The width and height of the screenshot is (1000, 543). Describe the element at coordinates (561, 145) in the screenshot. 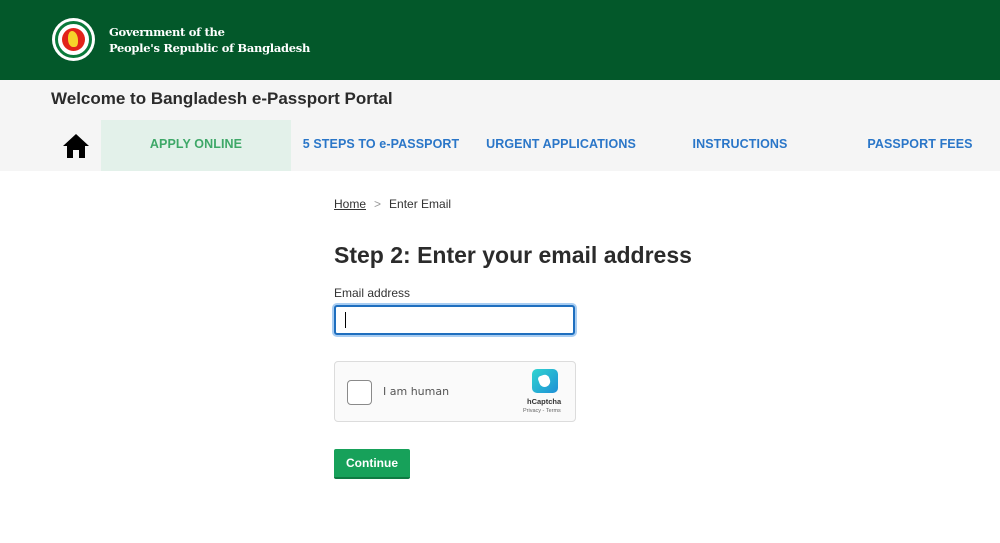

I see `nav-urgent-applications: URGENT APPLICATIONS` at that location.